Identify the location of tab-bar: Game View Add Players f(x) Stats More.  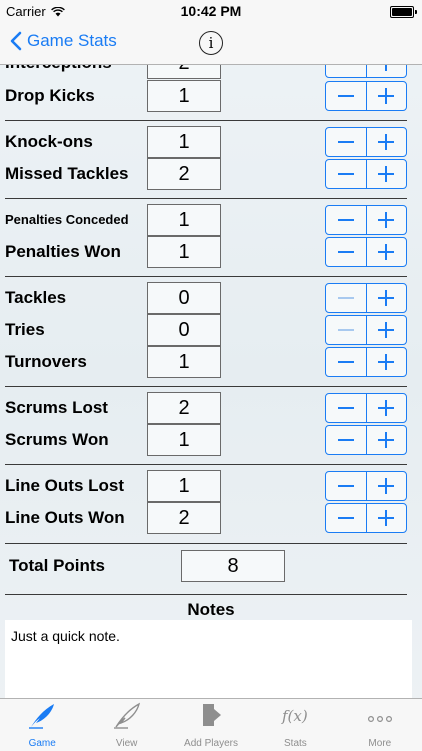
(211, 724).